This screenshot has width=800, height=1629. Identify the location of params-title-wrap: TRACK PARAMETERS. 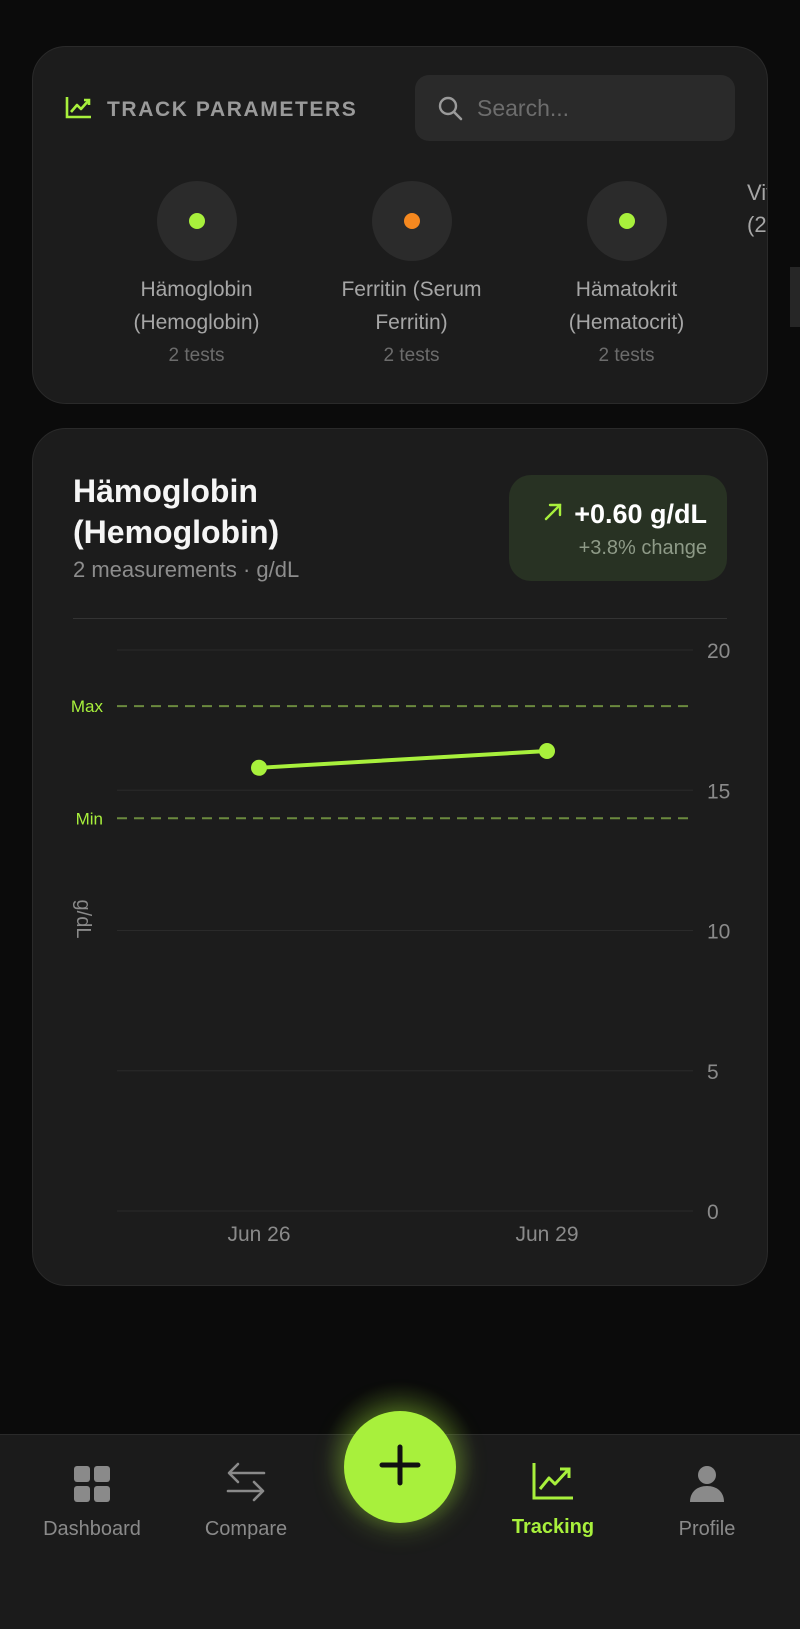
(211, 109).